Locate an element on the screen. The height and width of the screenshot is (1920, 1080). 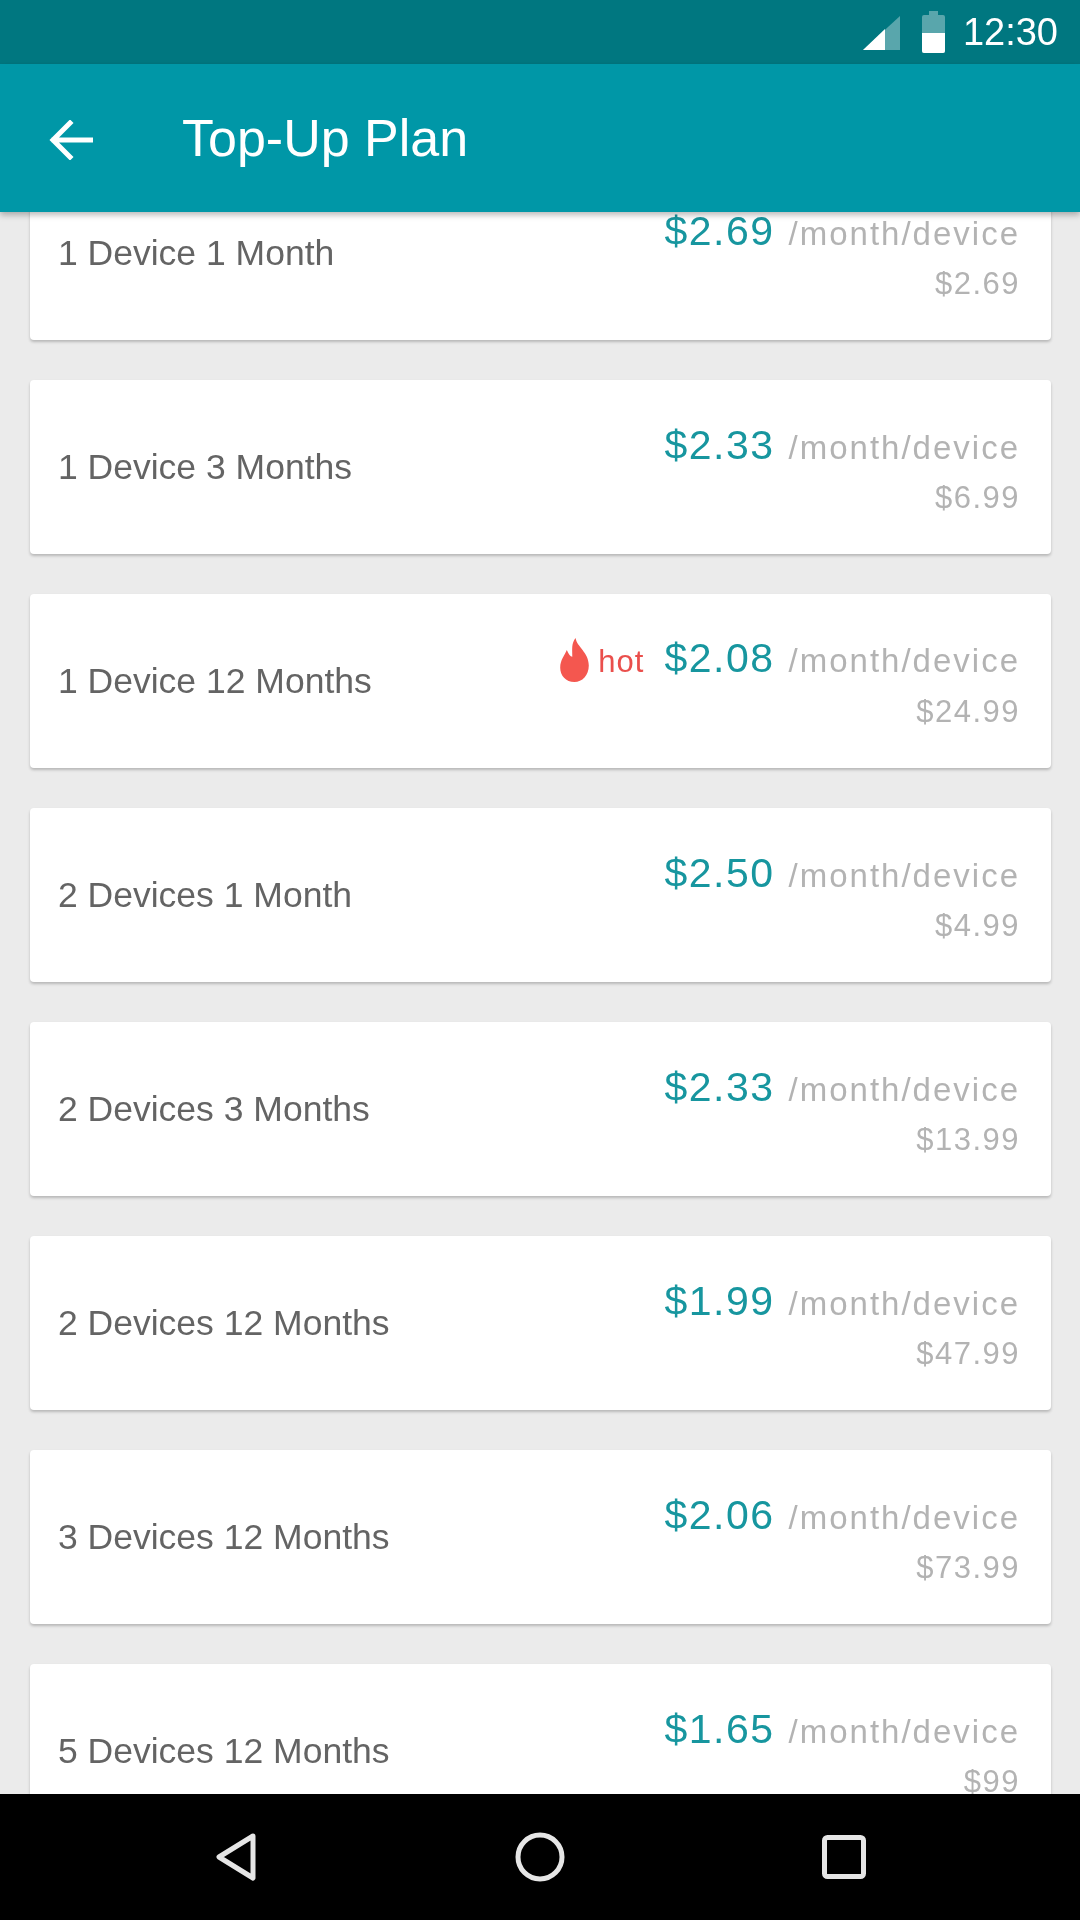
plan-card: 2 Devices 3 Months $2.33 /month/device $13.99 is located at coordinates (540, 1109).